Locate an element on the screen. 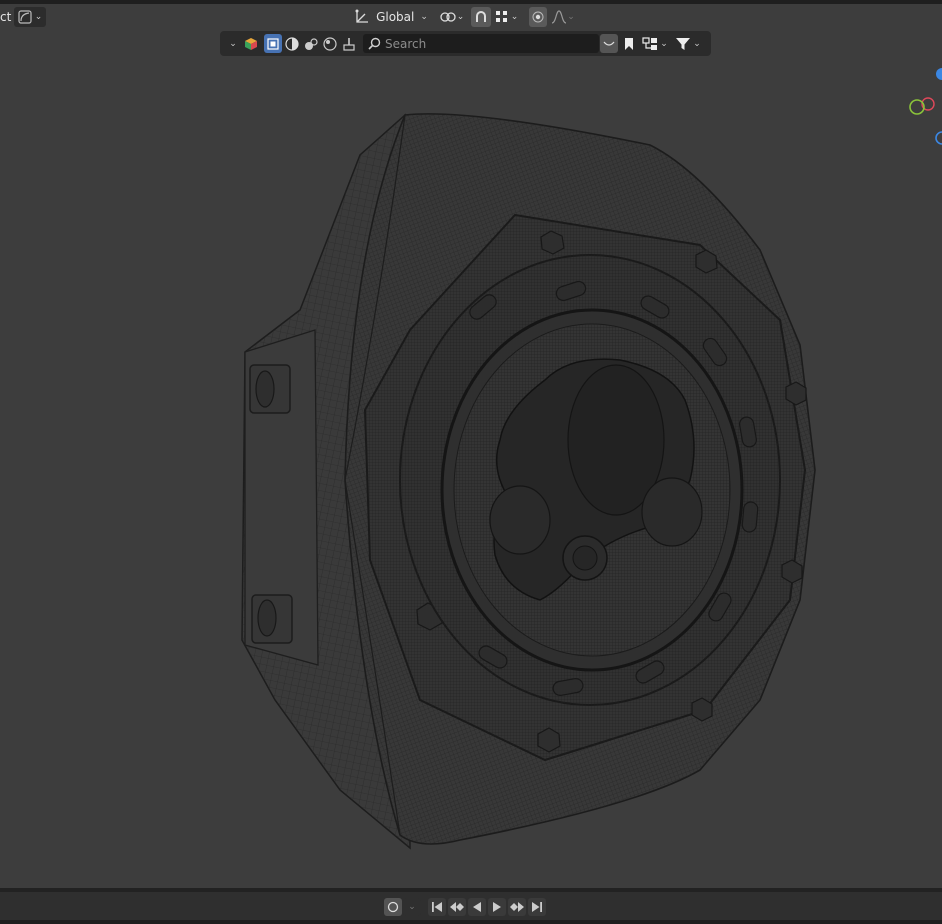 Image resolution: width=942 pixels, height=924 pixels. search-placeholder: Search is located at coordinates (406, 43).